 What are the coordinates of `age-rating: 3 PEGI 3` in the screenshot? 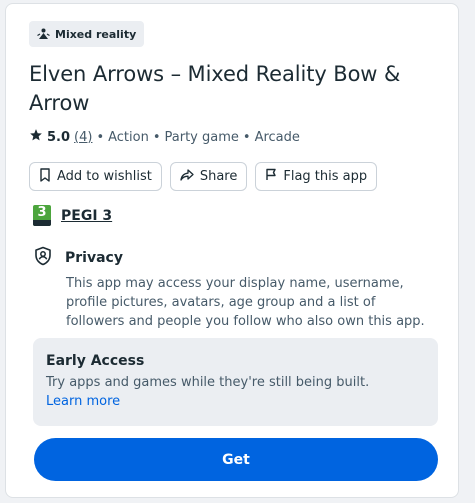 It's located at (72, 215).